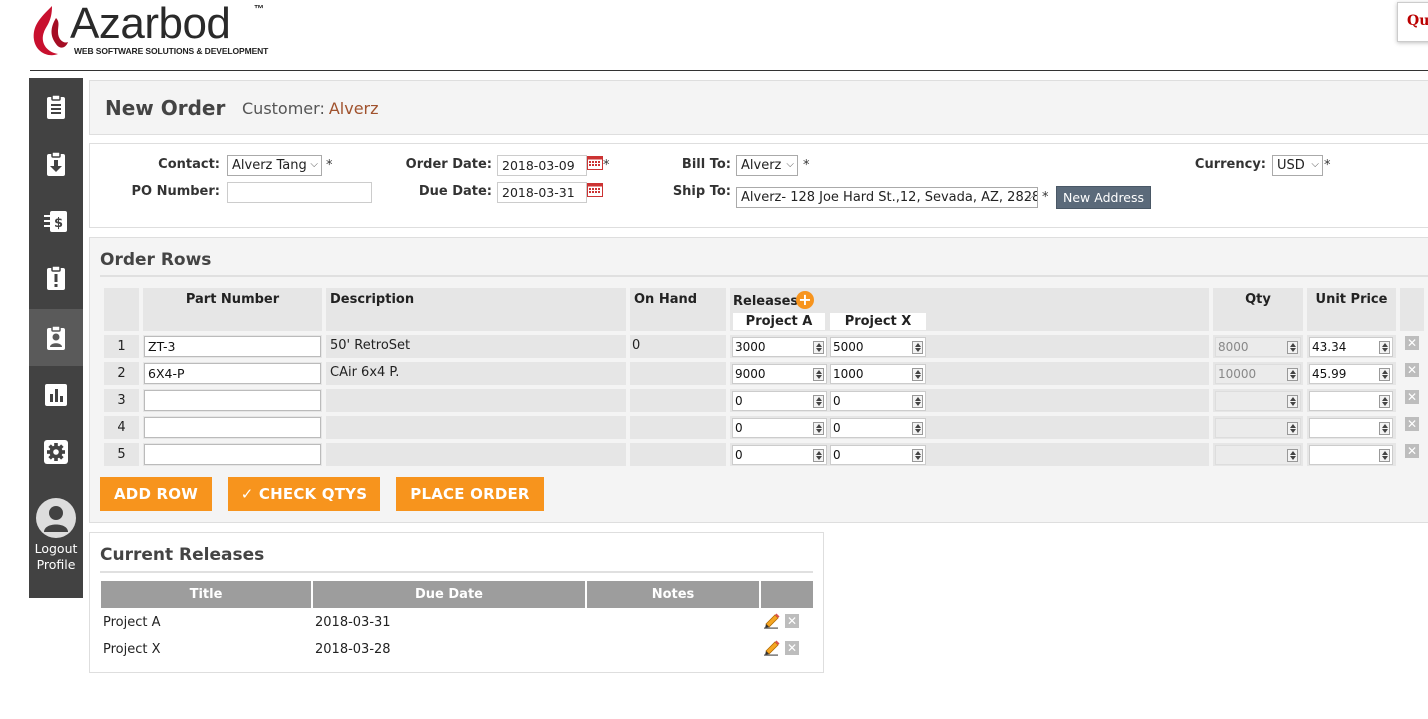 The image size is (1428, 719). Describe the element at coordinates (353, 622) in the screenshot. I see `release-due-date: 2018-03-31` at that location.